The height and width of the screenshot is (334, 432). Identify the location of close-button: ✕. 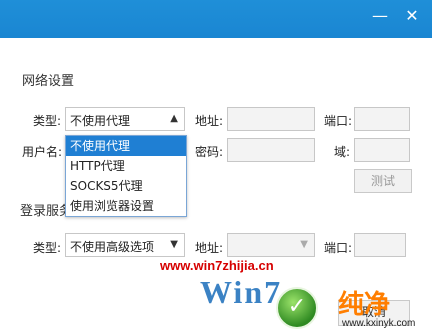
(412, 16).